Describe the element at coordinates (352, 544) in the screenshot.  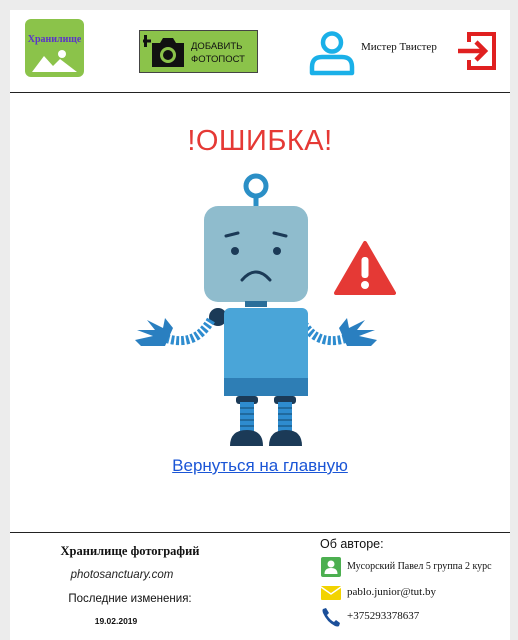
I see `about-author-label: Об авторе:` at that location.